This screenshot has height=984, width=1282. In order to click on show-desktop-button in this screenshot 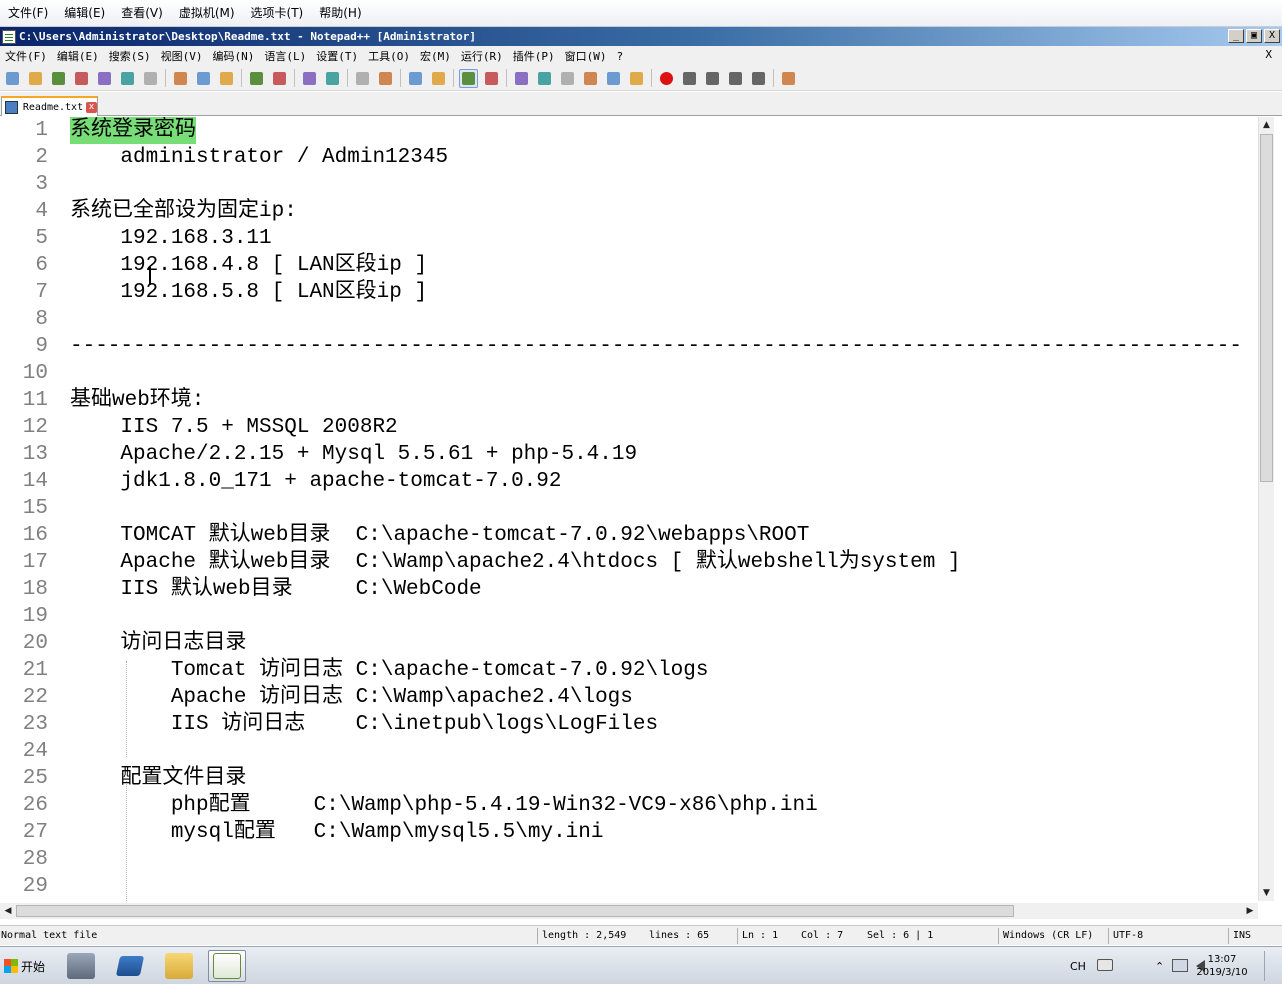, I will do `click(1270, 966)`.